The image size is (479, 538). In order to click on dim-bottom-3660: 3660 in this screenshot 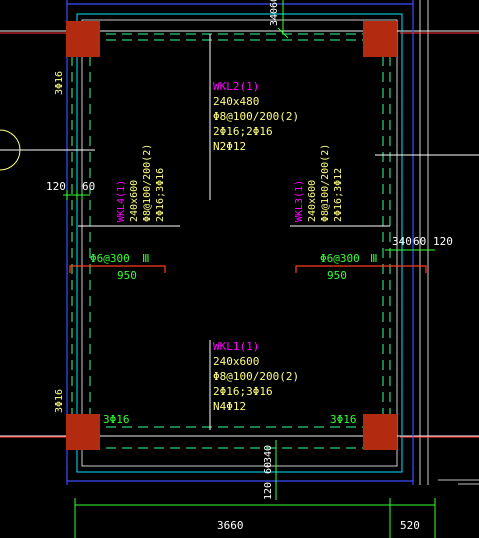, I will do `click(230, 525)`.